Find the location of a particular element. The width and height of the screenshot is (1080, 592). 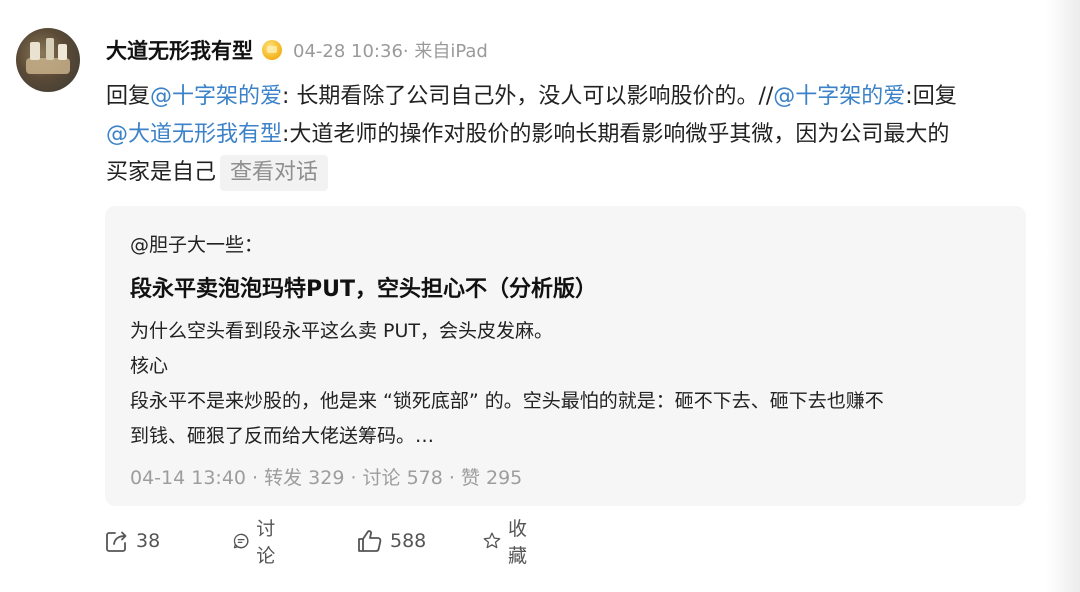

avatar is located at coordinates (48, 60).